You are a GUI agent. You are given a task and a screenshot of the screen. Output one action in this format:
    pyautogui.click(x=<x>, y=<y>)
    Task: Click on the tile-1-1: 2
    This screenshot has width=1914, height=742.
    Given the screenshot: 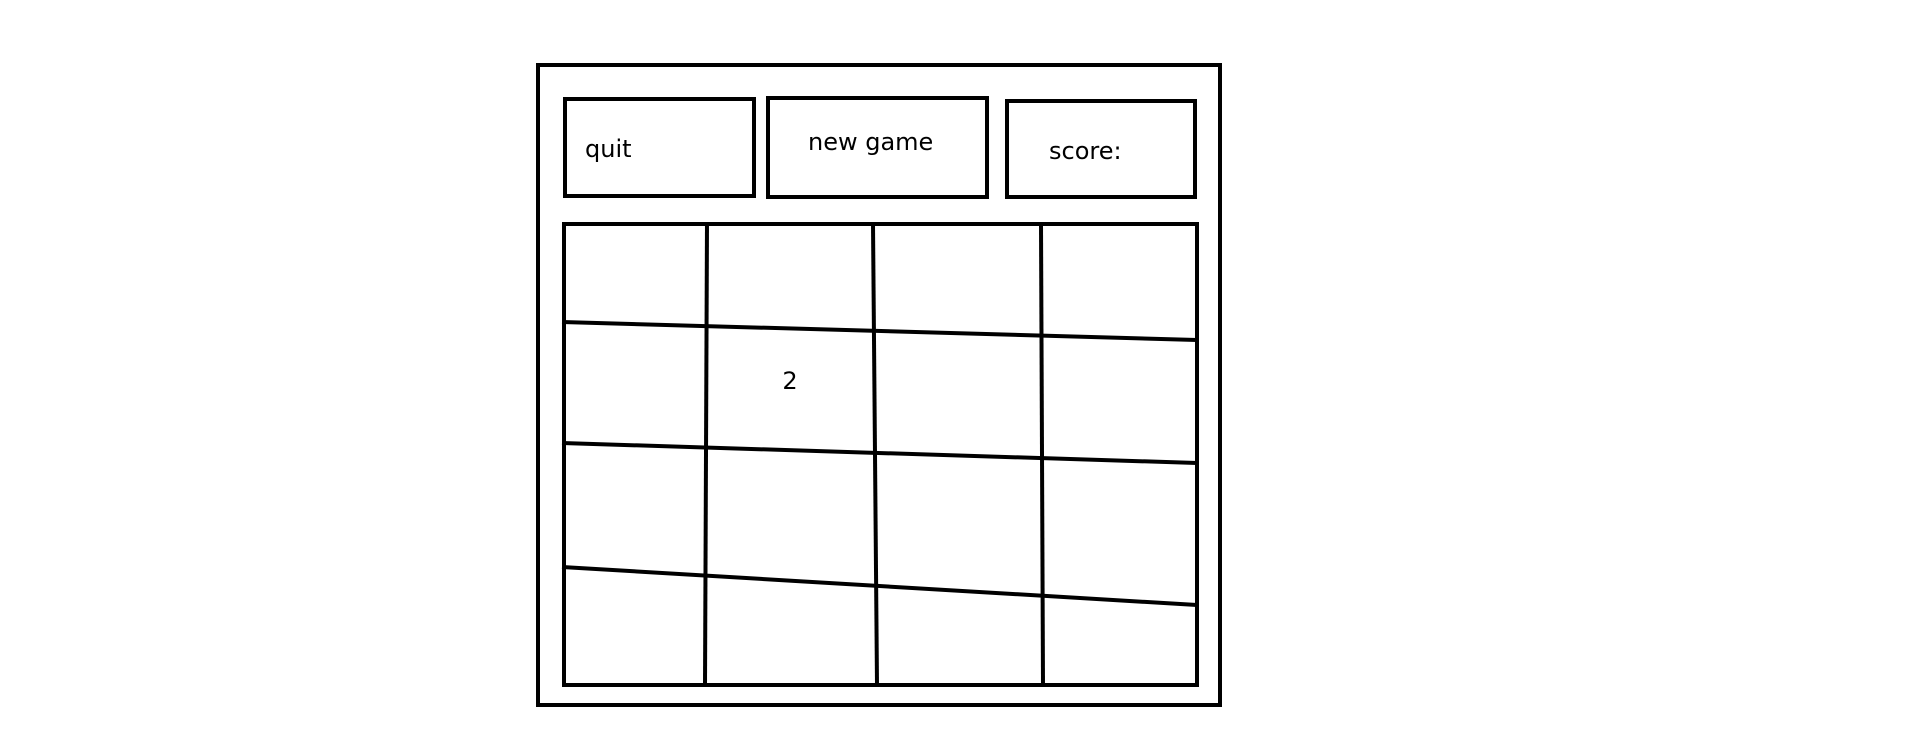 What is the action you would take?
    pyautogui.click(x=790, y=381)
    